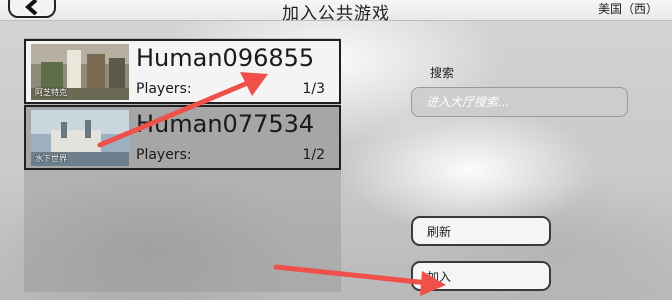  I want to click on map-name: 水下世界, so click(51, 158).